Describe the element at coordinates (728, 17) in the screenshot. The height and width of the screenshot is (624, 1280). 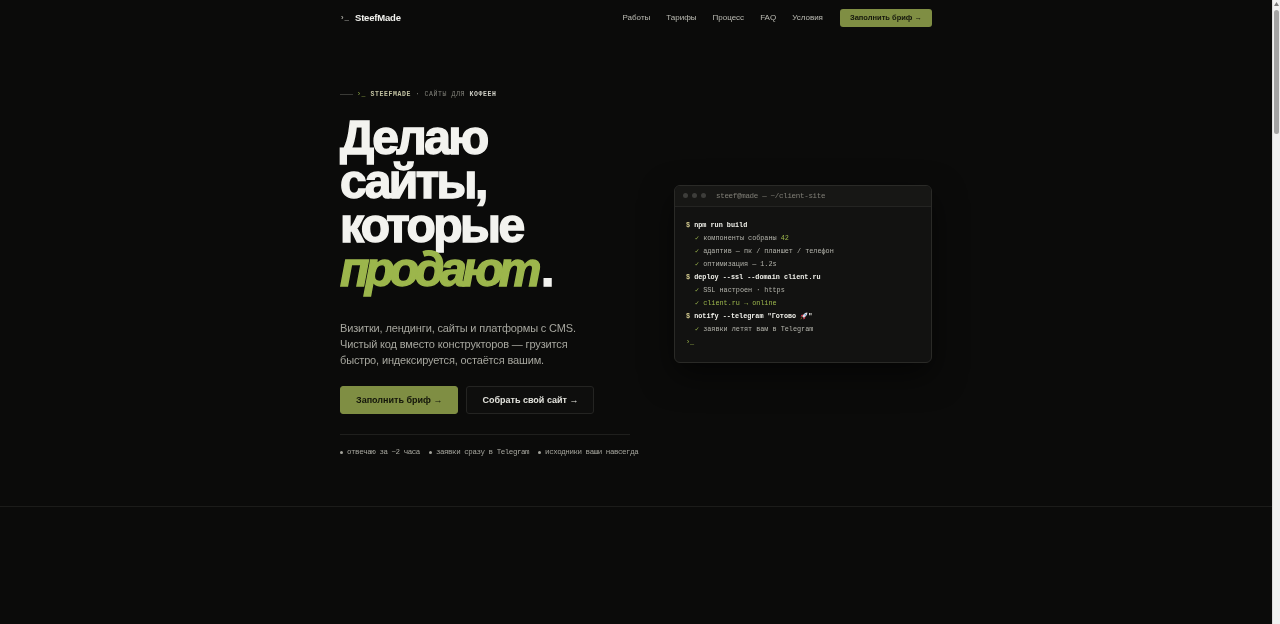
I see `nav-link: Процесс` at that location.